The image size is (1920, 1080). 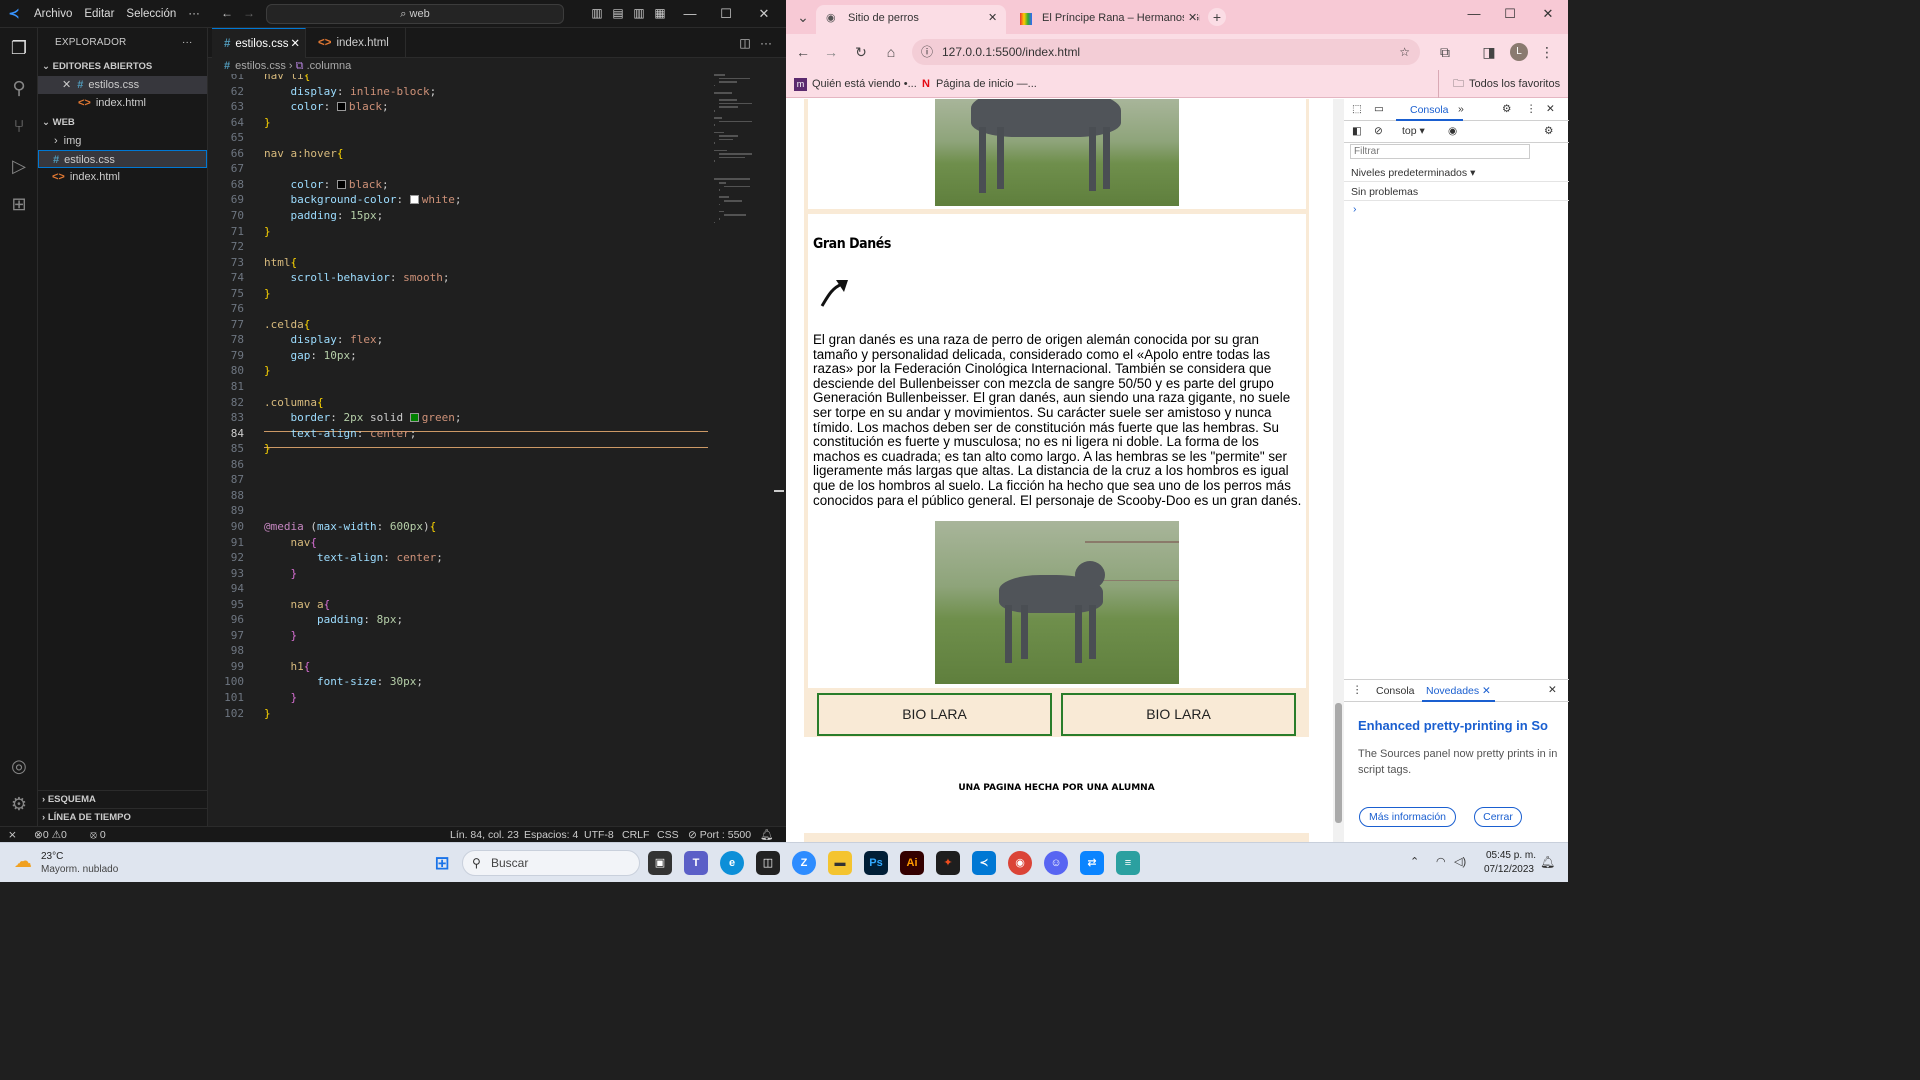 What do you see at coordinates (287, 78) in the screenshot?
I see `code-line: nav li{` at bounding box center [287, 78].